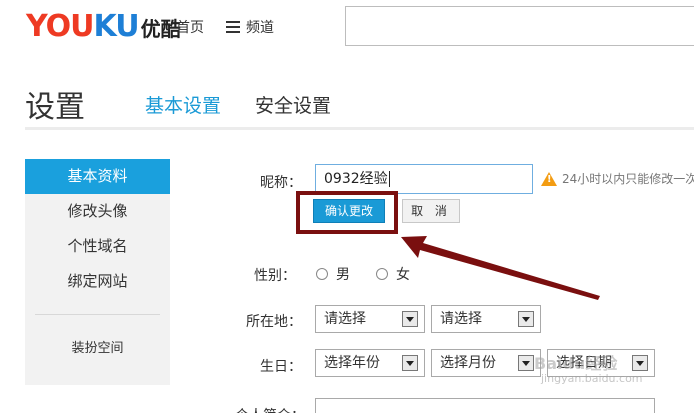 Image resolution: width=694 pixels, height=413 pixels. Describe the element at coordinates (485, 405) in the screenshot. I see `bio-textarea` at that location.